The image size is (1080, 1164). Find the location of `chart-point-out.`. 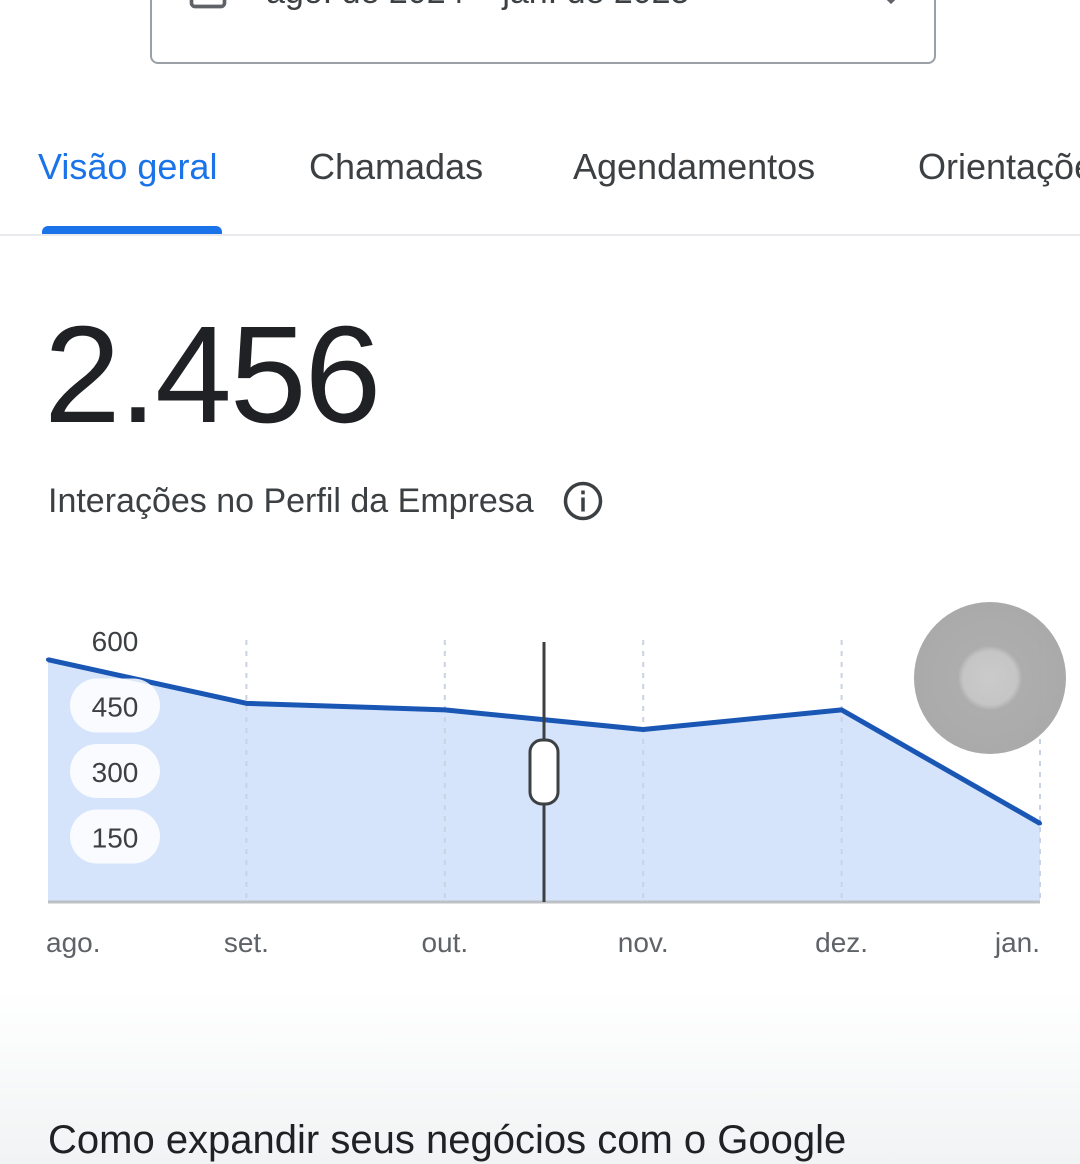

chart-point-out. is located at coordinates (444, 709).